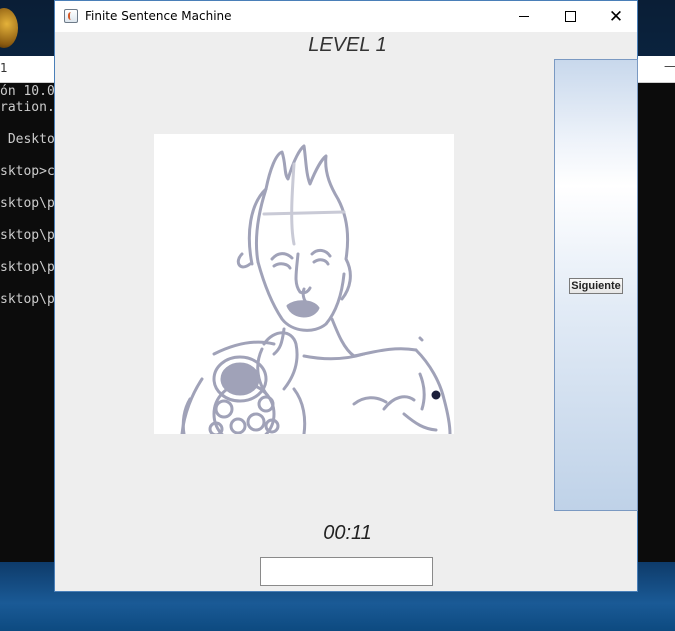 The height and width of the screenshot is (631, 675). I want to click on next-button: Siguiente, so click(596, 286).